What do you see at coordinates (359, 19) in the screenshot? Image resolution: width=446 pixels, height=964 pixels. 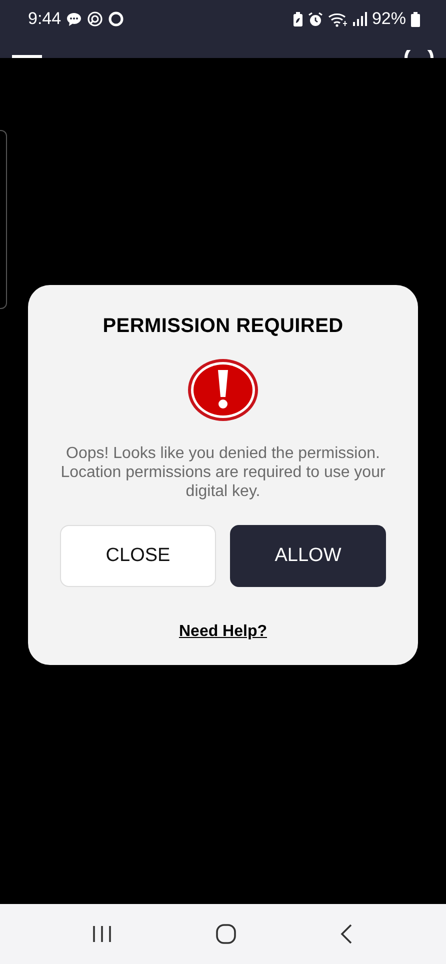 I see `signal-icon` at bounding box center [359, 19].